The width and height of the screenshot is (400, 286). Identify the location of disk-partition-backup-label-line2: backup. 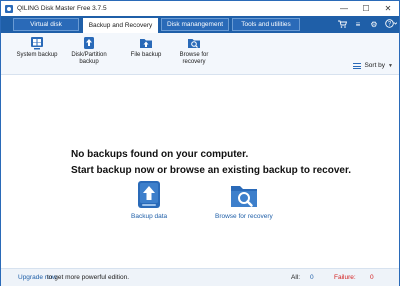
(89, 62).